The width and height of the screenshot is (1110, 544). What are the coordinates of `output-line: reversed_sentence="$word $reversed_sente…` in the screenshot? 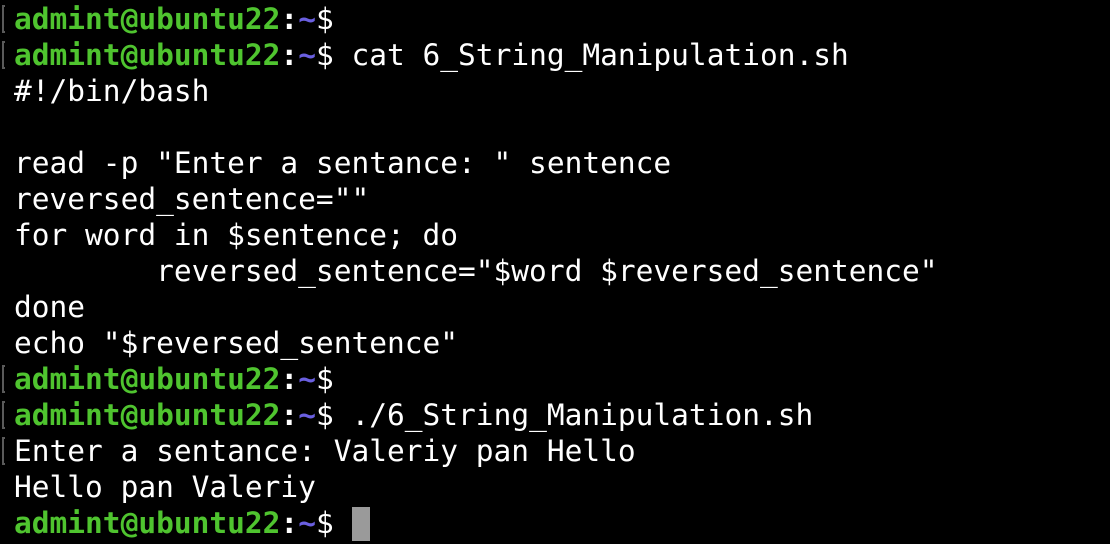 It's located at (476, 271).